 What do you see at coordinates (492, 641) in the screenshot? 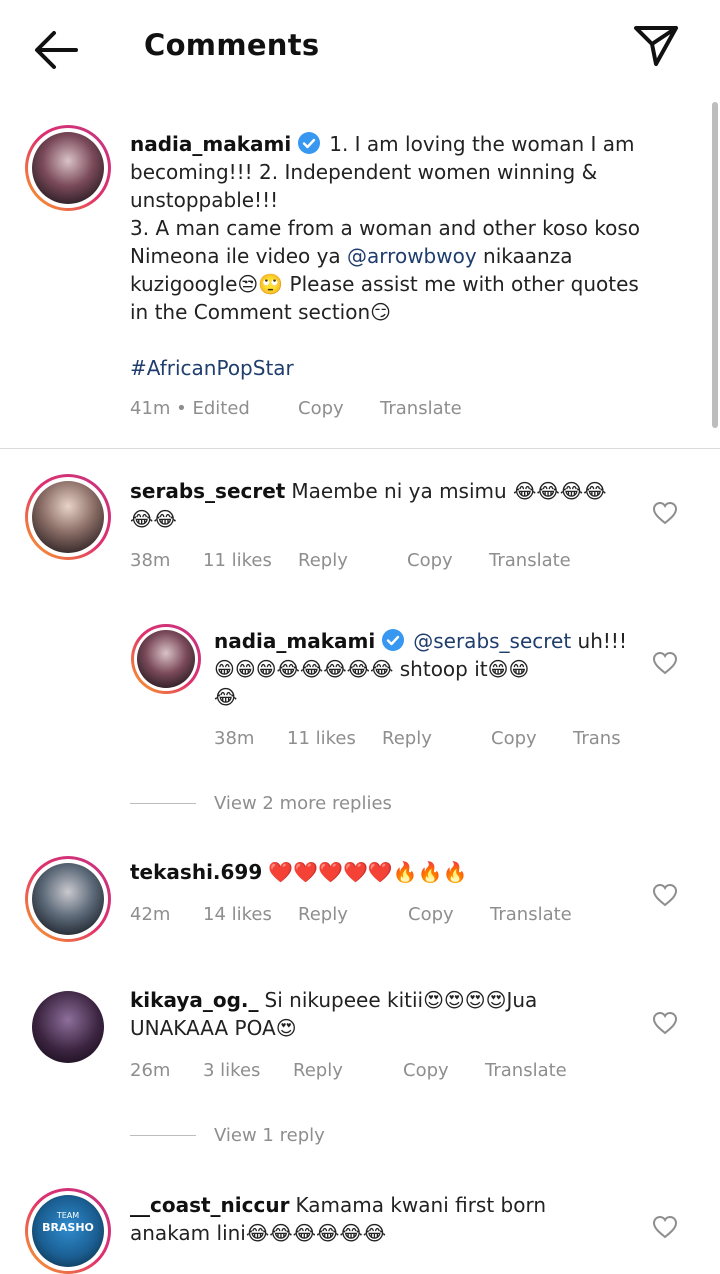
I see `mention-link: @serabs_secret` at bounding box center [492, 641].